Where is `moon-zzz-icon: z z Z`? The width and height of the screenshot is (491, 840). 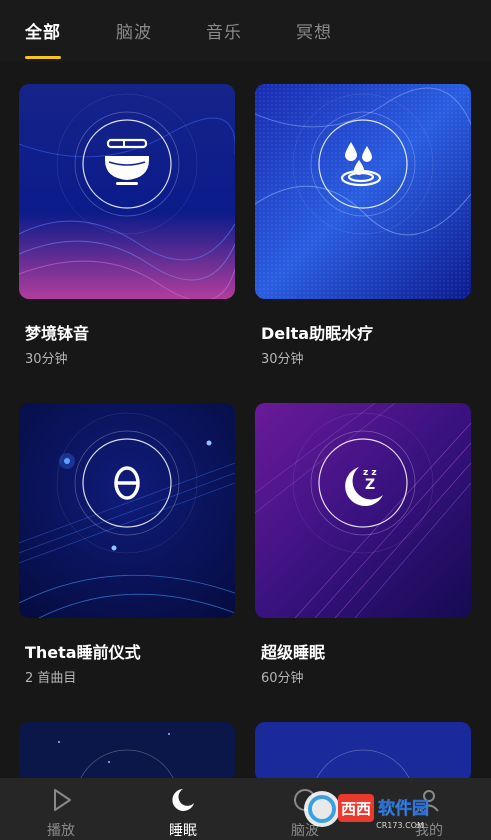 moon-zzz-icon: z z Z is located at coordinates (364, 487).